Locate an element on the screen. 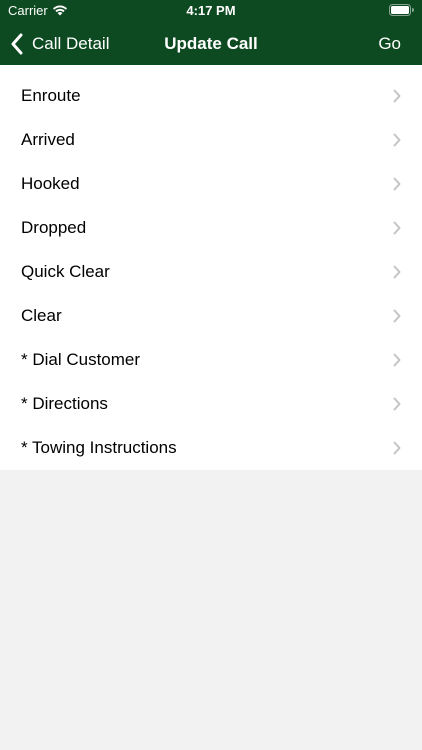 The width and height of the screenshot is (422, 750). menu-item-clear: Clear is located at coordinates (211, 316).